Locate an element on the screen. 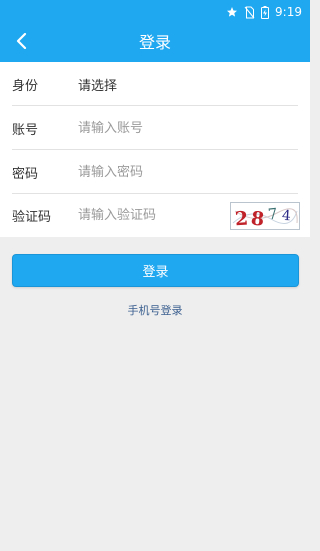  no-sim-icon is located at coordinates (249, 12).